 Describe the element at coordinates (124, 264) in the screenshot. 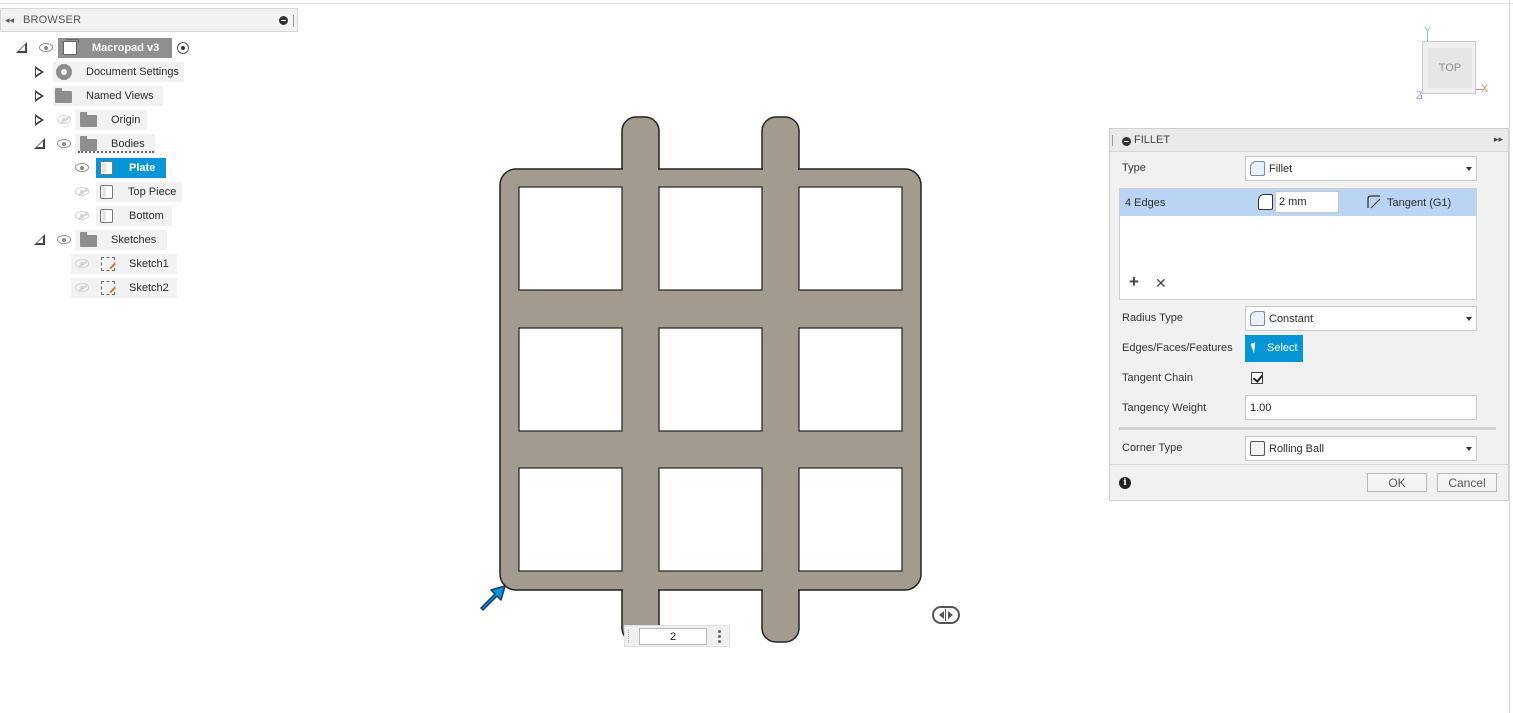

I see `browser-item-sketch1: Sketch1` at that location.